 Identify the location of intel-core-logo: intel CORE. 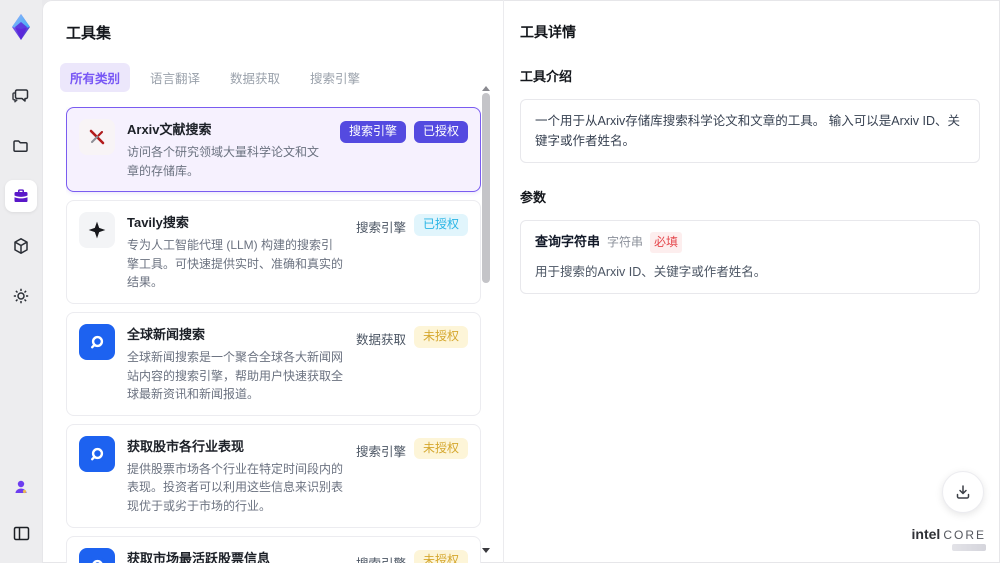
(949, 539).